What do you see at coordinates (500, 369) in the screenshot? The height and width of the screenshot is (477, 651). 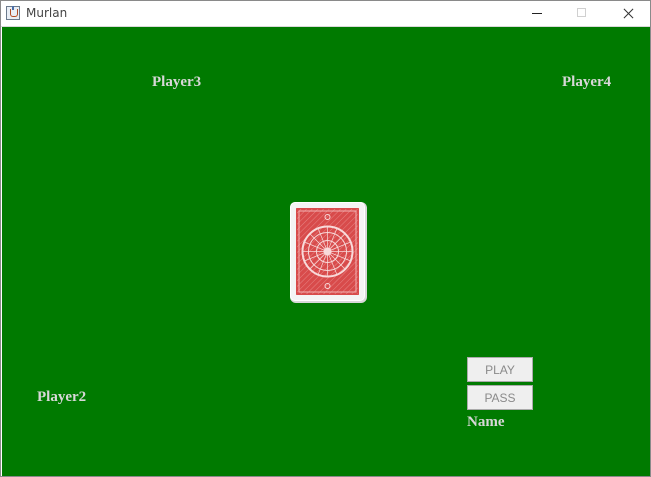 I see `play-button: PLAY` at bounding box center [500, 369].